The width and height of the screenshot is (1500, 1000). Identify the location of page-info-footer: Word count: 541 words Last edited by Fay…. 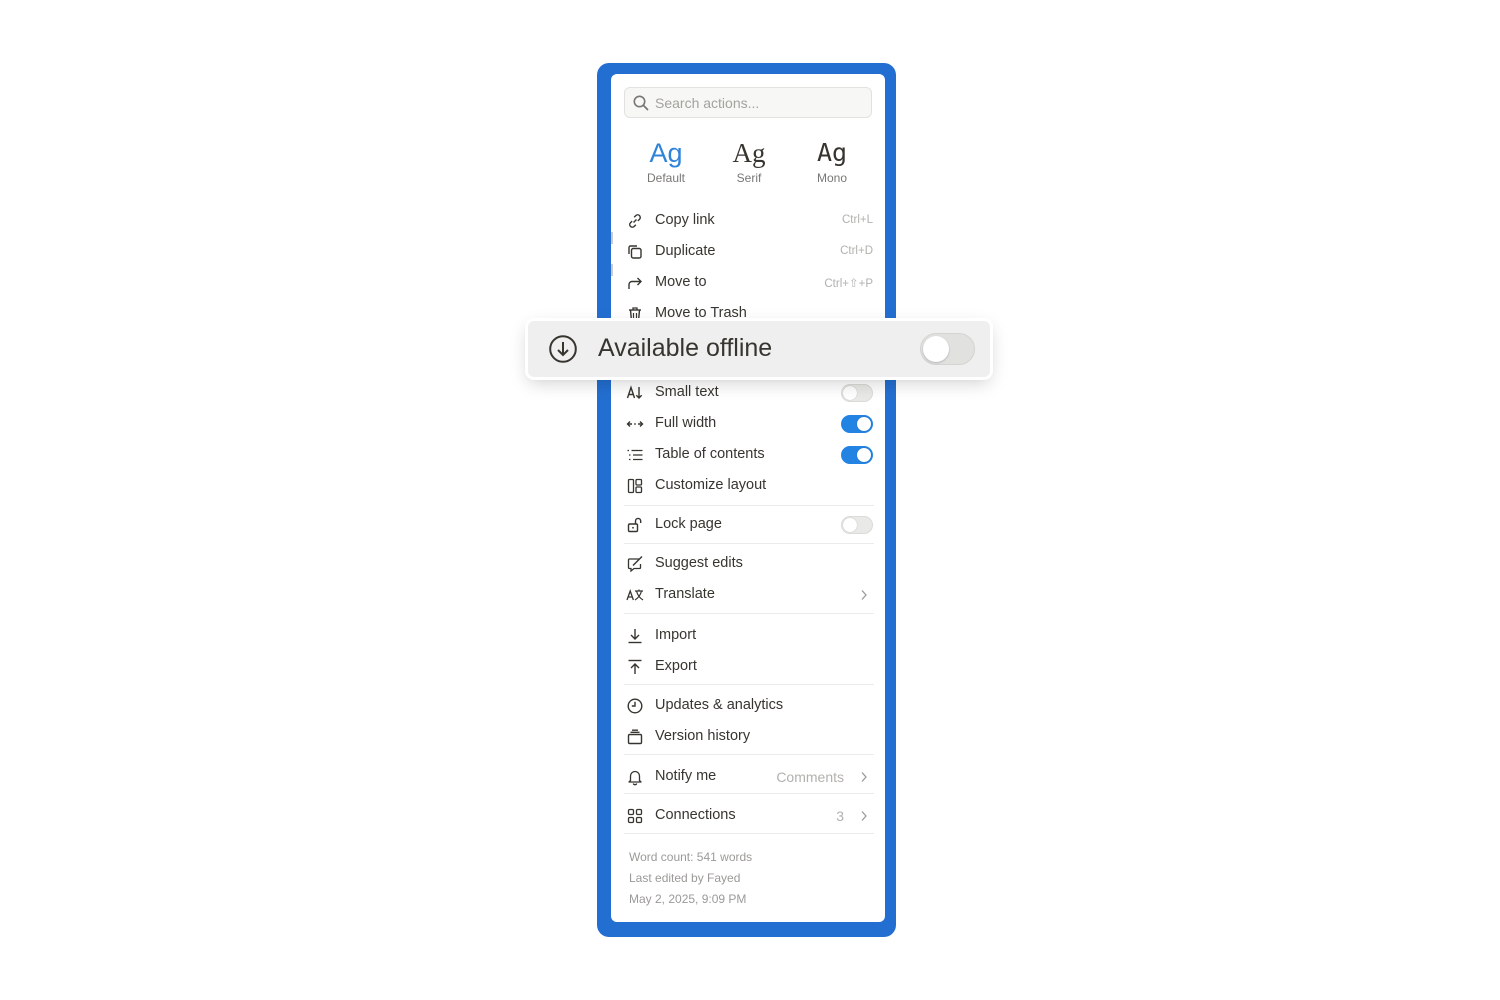
(749, 878).